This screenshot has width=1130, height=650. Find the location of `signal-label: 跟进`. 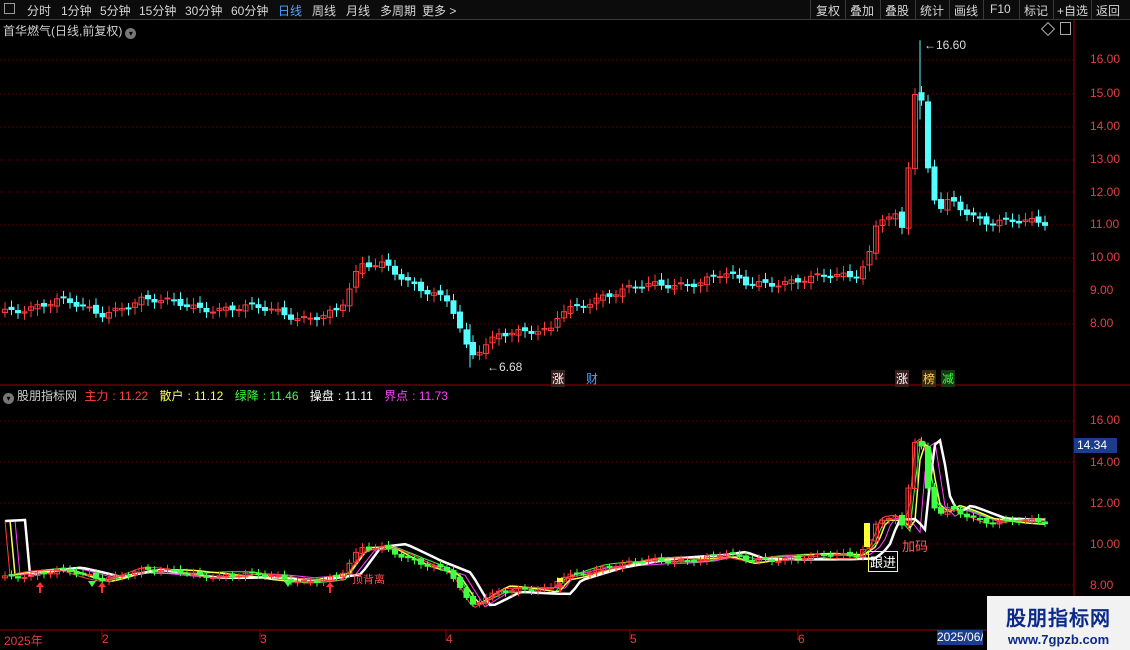

signal-label: 跟进 is located at coordinates (883, 561).